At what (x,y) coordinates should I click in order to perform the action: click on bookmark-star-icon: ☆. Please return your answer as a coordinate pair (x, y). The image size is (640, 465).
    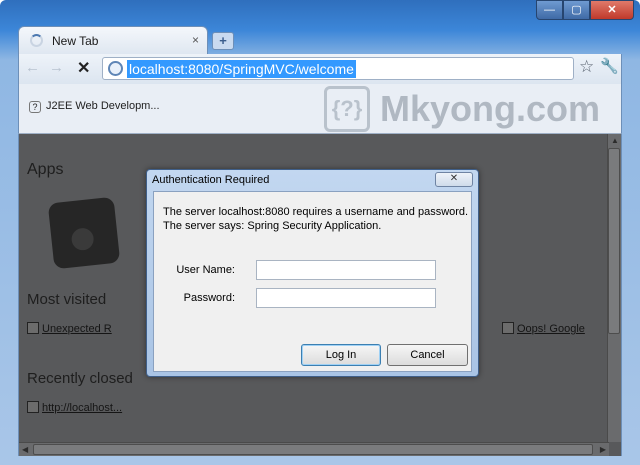
    Looking at the image, I should click on (586, 67).